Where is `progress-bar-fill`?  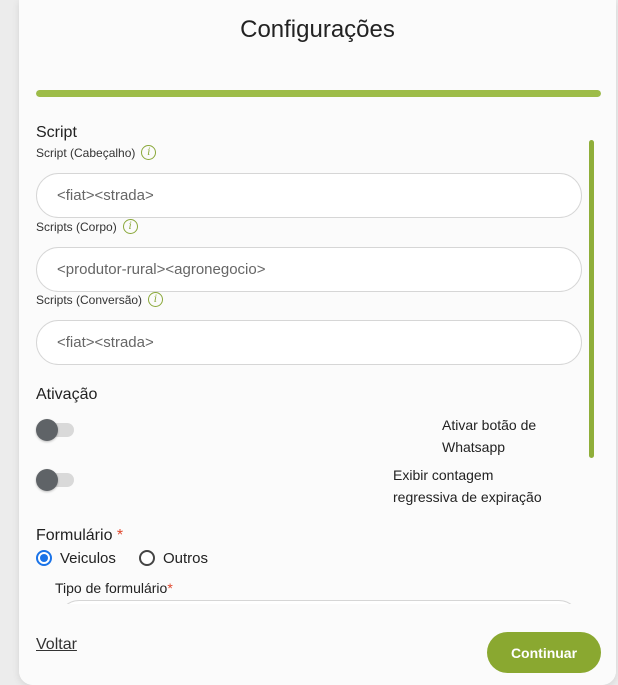 progress-bar-fill is located at coordinates (318, 93).